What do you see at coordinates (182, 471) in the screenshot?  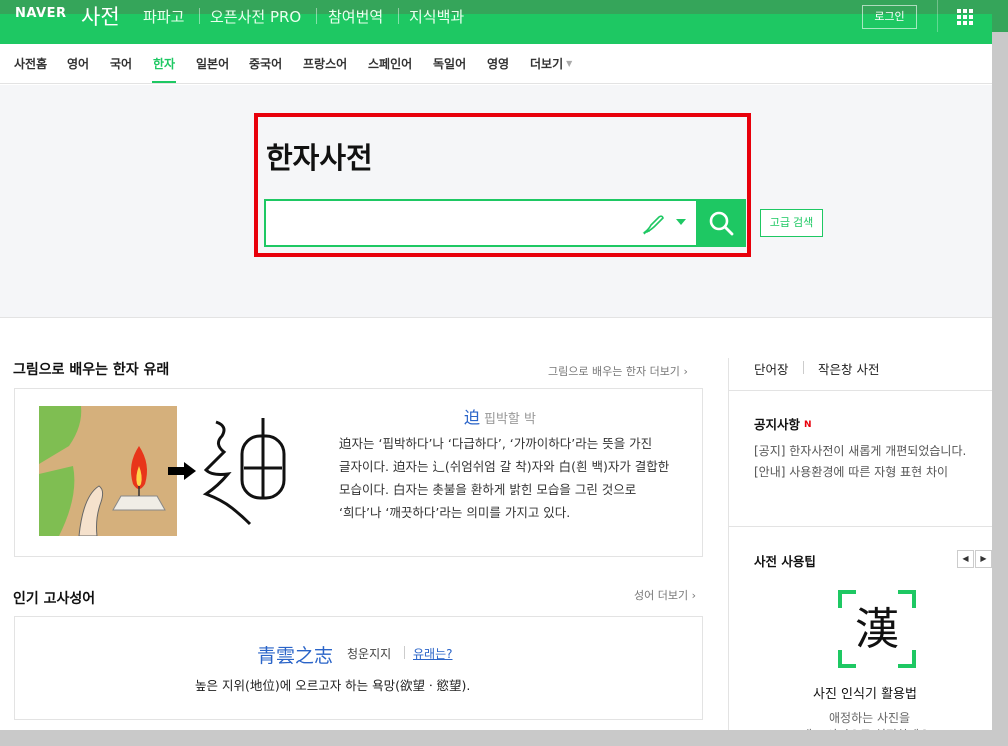 I see `arrow-right-icon` at bounding box center [182, 471].